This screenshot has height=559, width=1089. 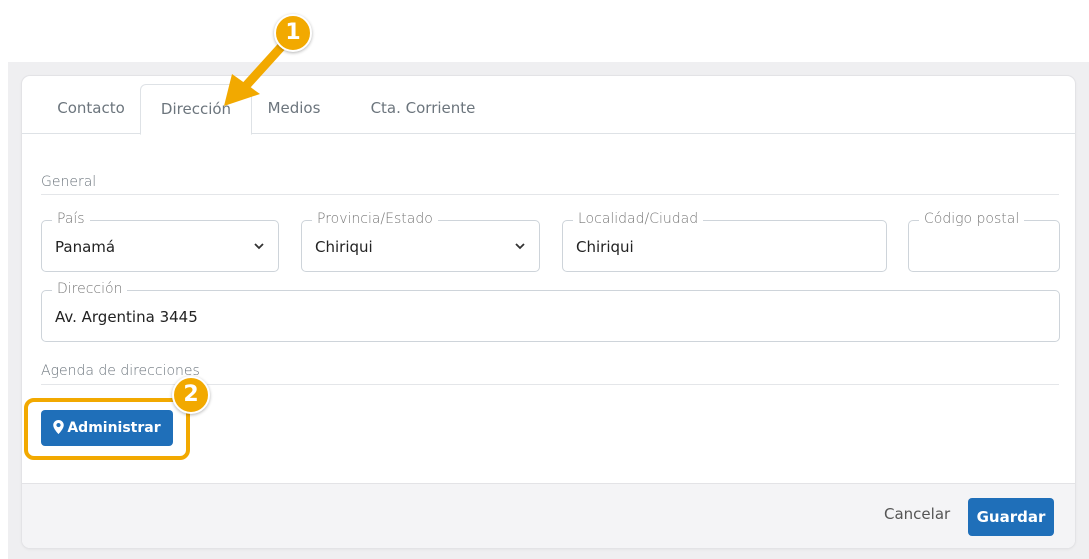 I want to click on step-marker-2: 2, so click(x=191, y=395).